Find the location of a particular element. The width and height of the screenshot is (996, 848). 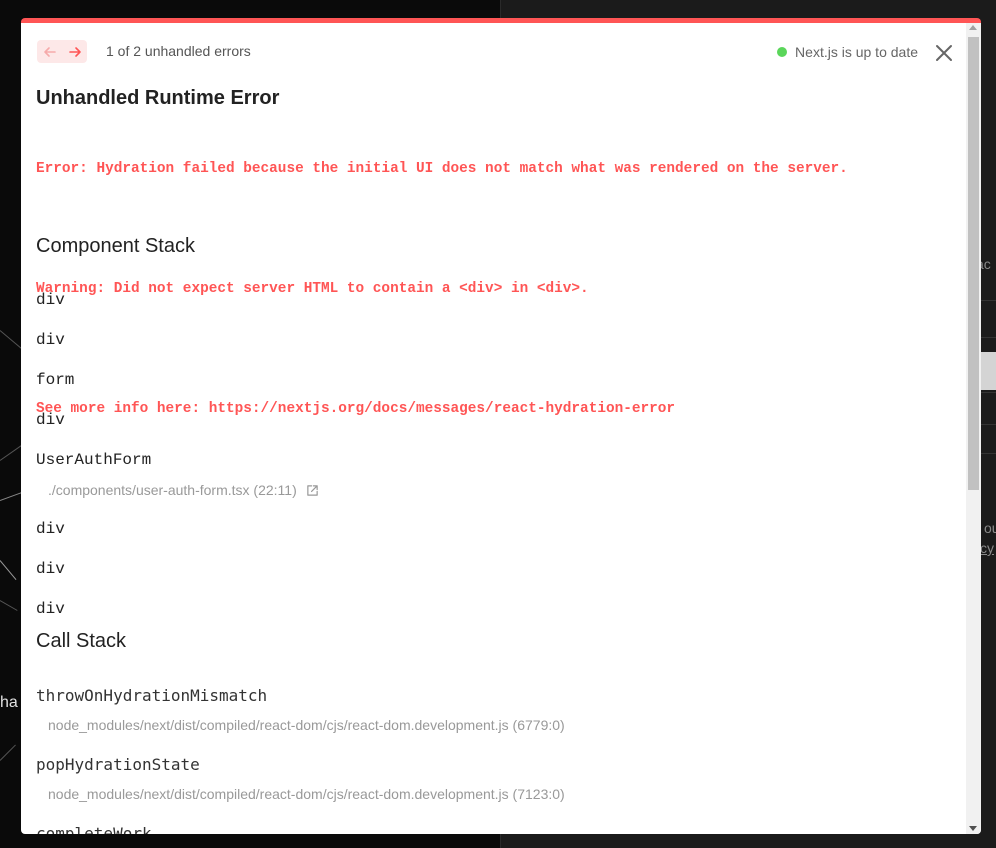

component-frame: UserAuthForm is located at coordinates (94, 460).